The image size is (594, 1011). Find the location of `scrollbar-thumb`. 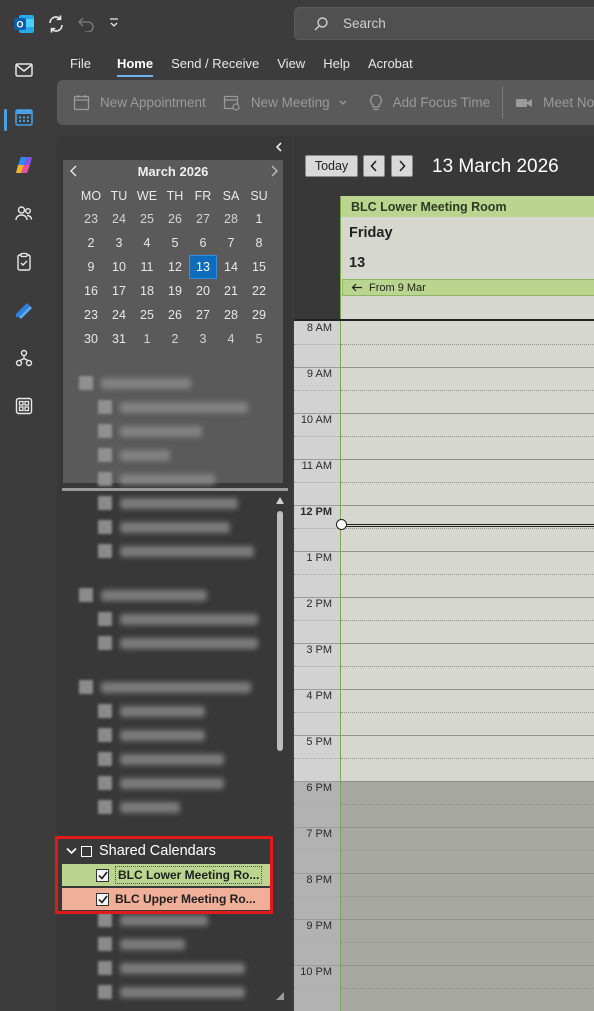

scrollbar-thumb is located at coordinates (280, 631).